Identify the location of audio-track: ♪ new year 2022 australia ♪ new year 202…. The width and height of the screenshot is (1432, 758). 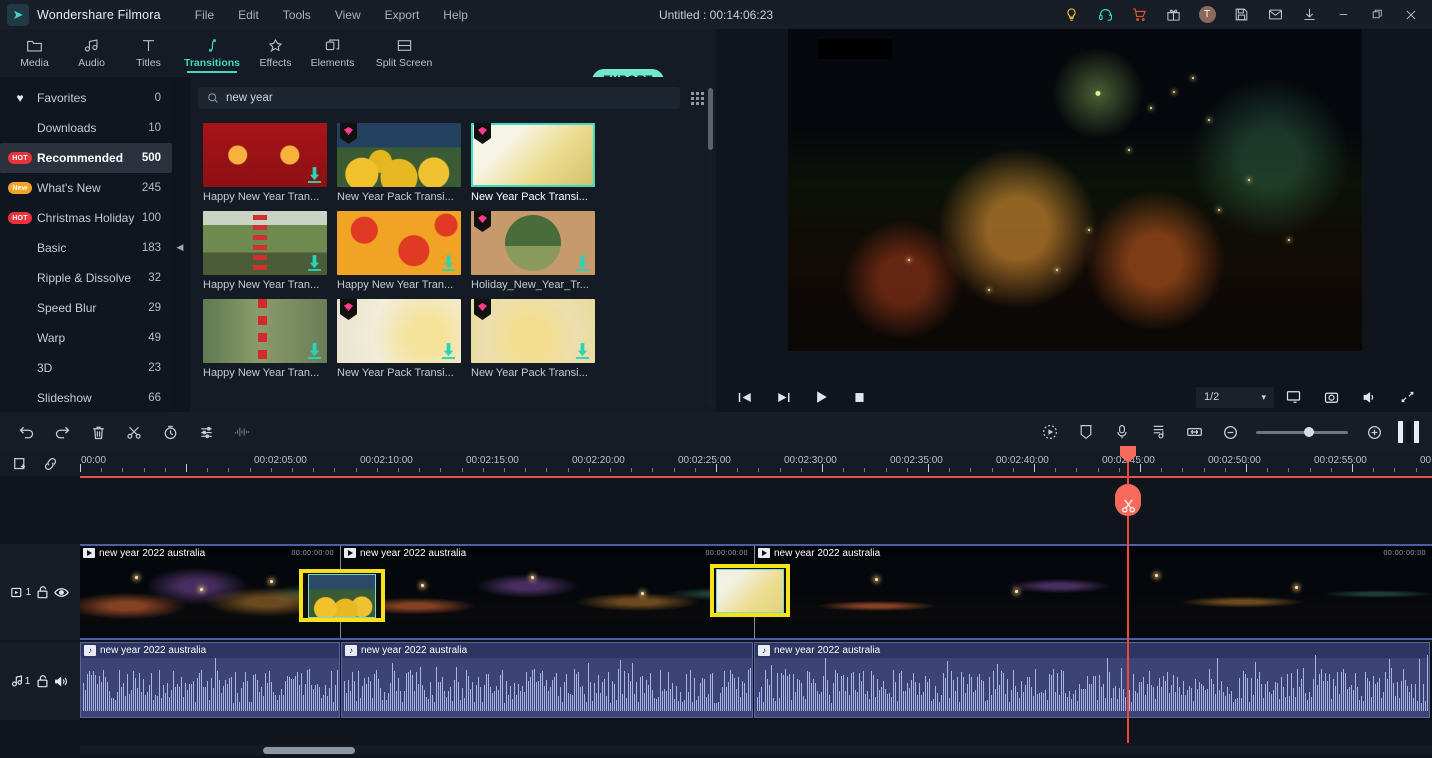
(756, 681).